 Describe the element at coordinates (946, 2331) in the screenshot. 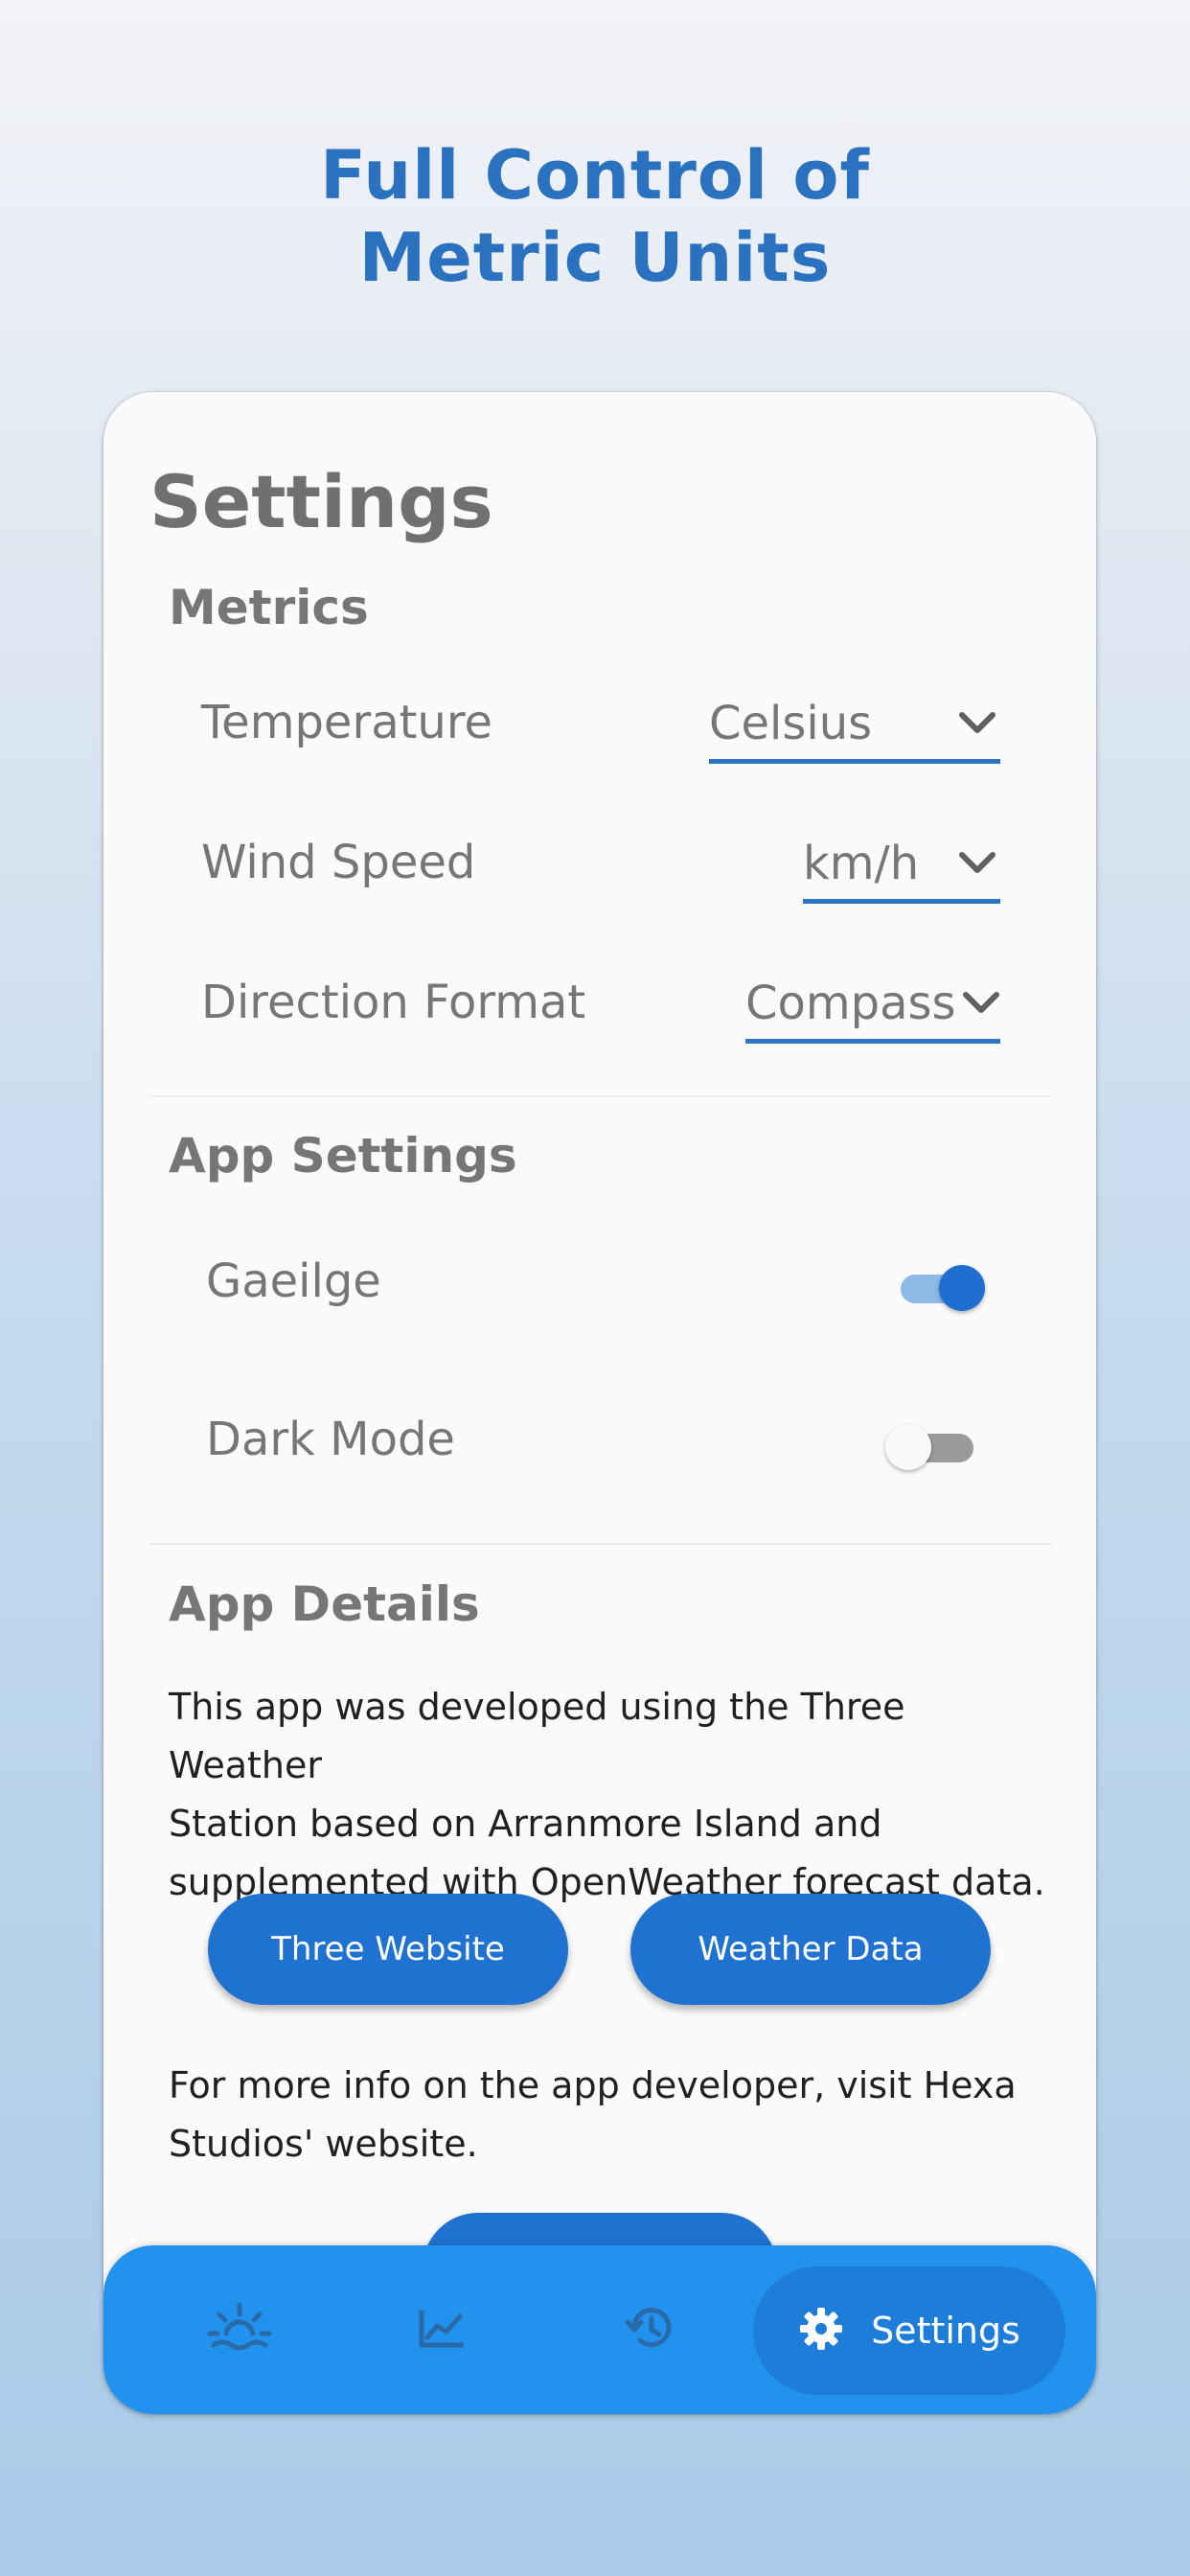

I see `nav-settings-label: Settings` at that location.